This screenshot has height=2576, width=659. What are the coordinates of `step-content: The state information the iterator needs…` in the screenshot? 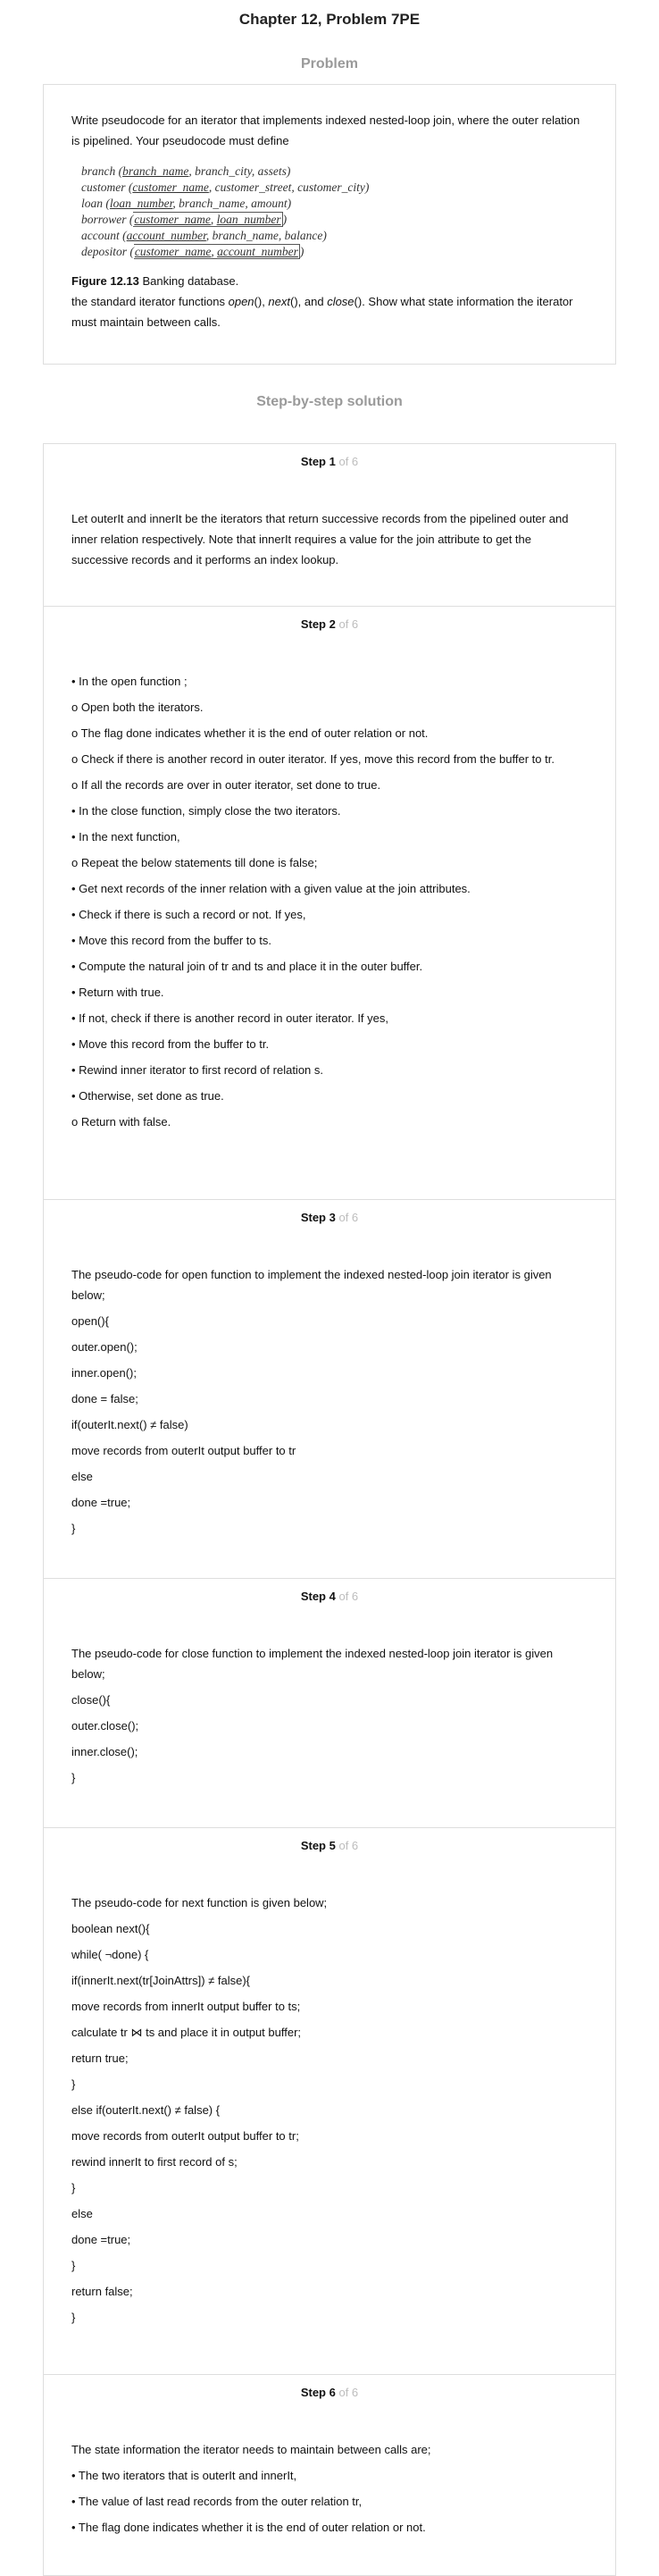 It's located at (330, 2488).